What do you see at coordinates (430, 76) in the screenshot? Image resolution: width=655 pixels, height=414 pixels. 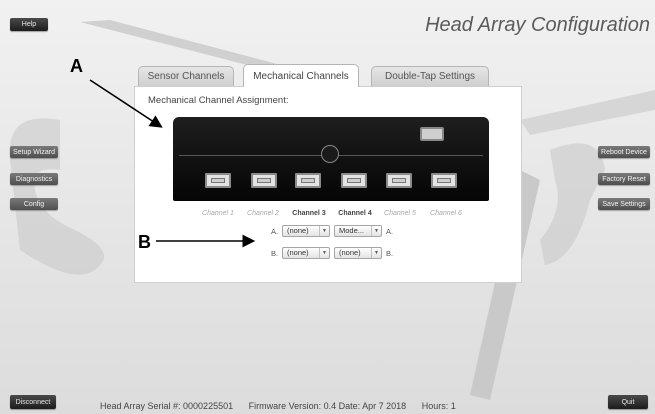 I see `tab-double-tap-settings: Double-Tap Settings` at bounding box center [430, 76].